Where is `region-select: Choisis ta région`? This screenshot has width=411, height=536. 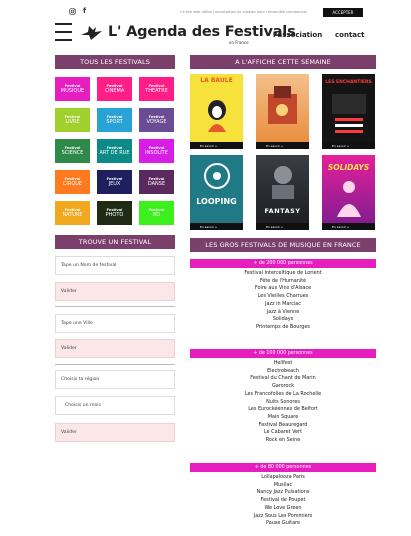
region-select: Choisis ta région is located at coordinates (115, 379).